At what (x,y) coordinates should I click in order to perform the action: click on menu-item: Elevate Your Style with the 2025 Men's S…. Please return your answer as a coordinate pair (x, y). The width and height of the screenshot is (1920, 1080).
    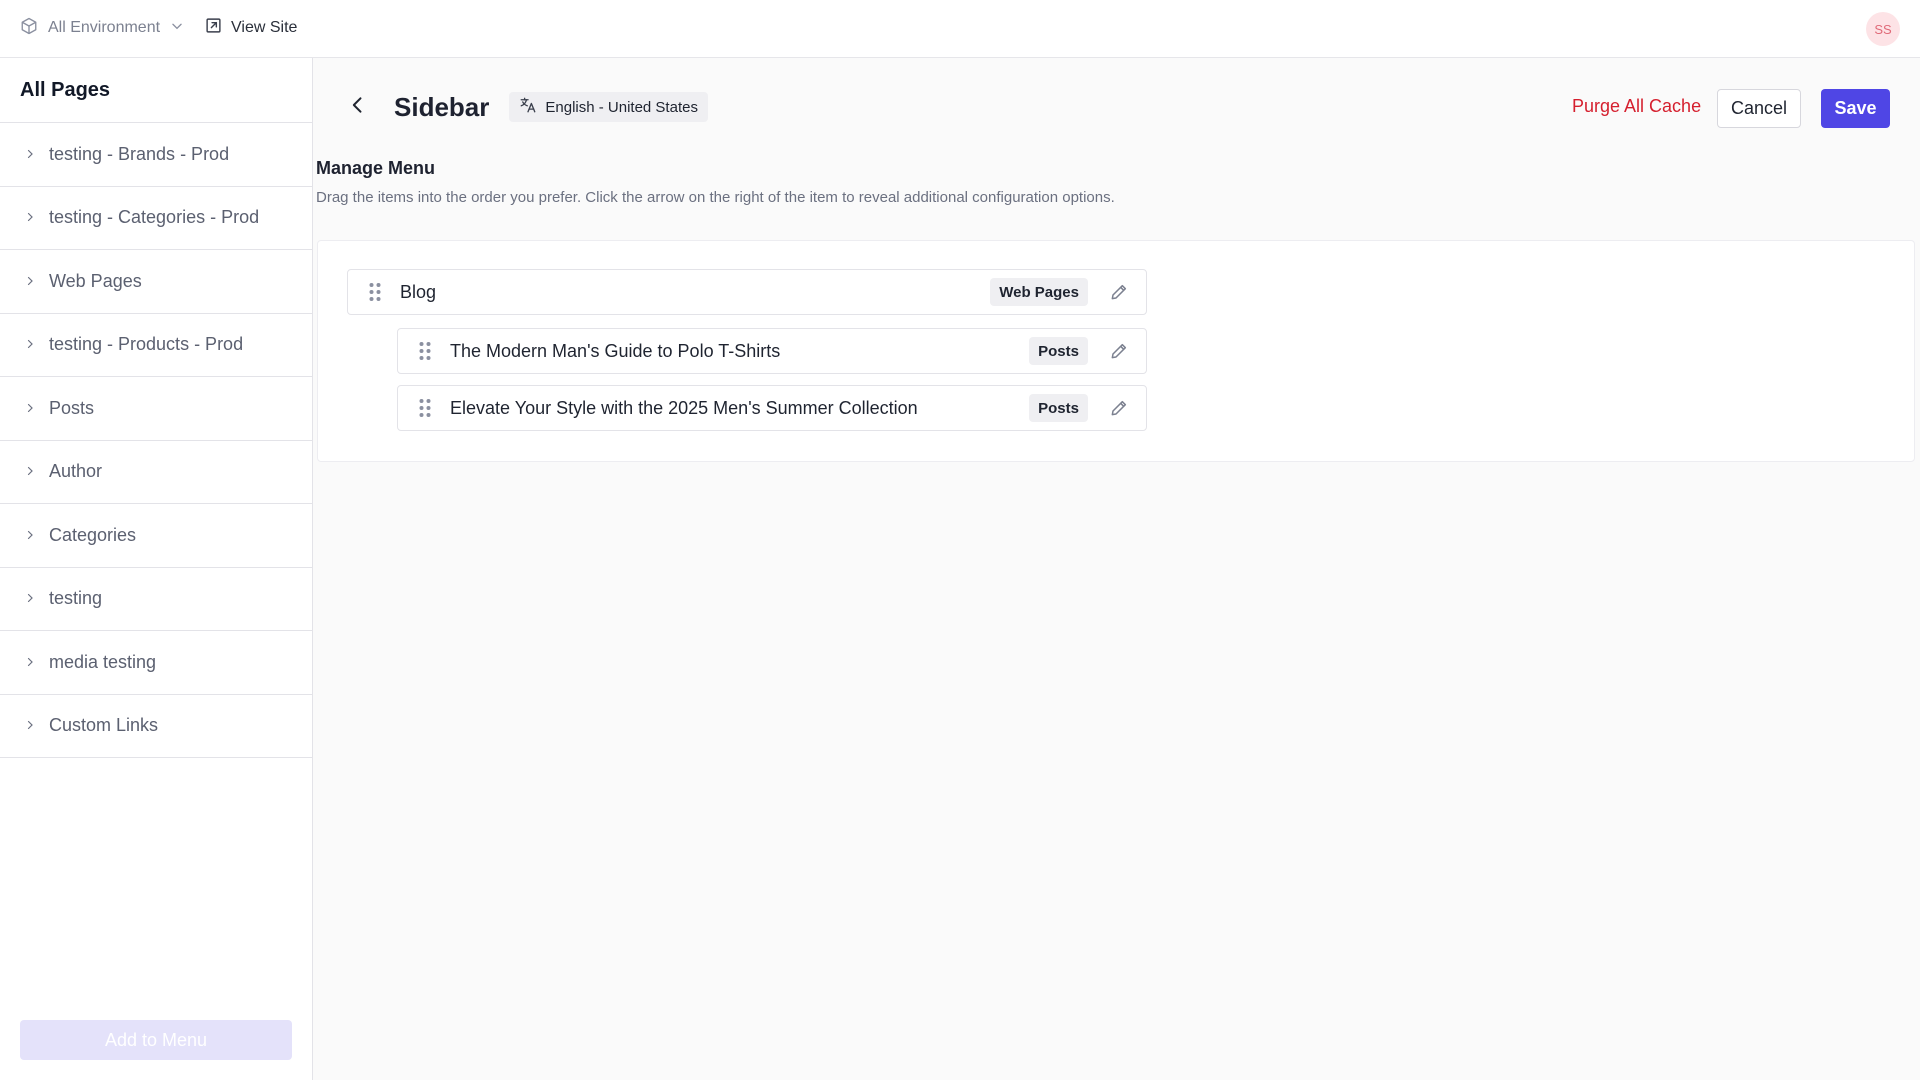
    Looking at the image, I should click on (772, 408).